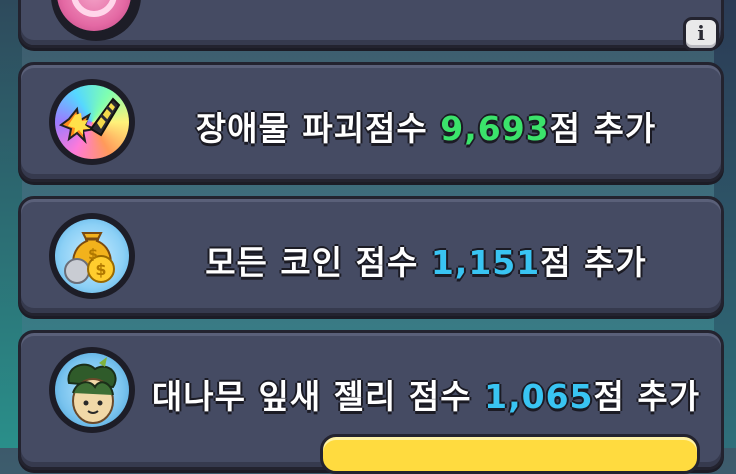  Describe the element at coordinates (495, 128) in the screenshot. I see `bonus-value: 9,693` at that location.